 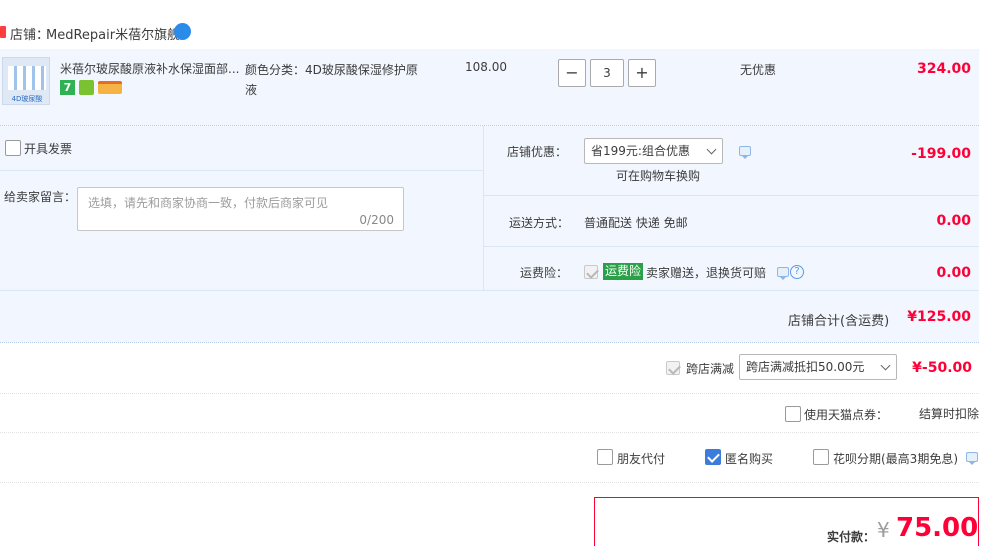 I want to click on wangwang-chat-icon, so click(x=182, y=31).